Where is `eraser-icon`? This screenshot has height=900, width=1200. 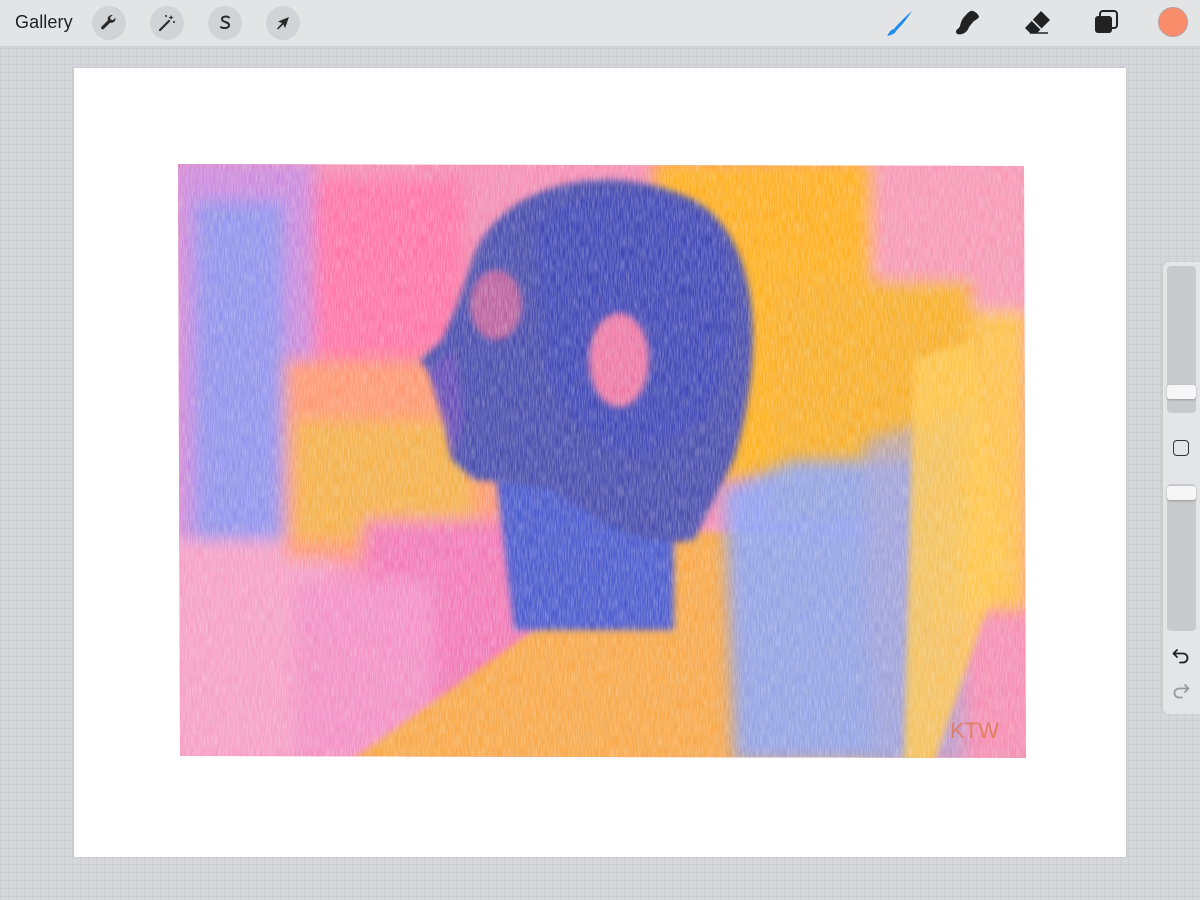
eraser-icon is located at coordinates (1037, 23).